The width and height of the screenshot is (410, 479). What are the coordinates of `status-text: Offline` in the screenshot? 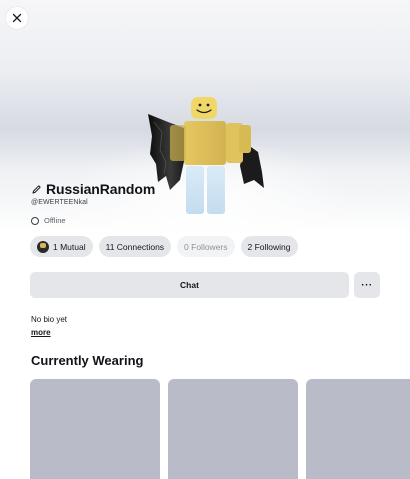 It's located at (55, 220).